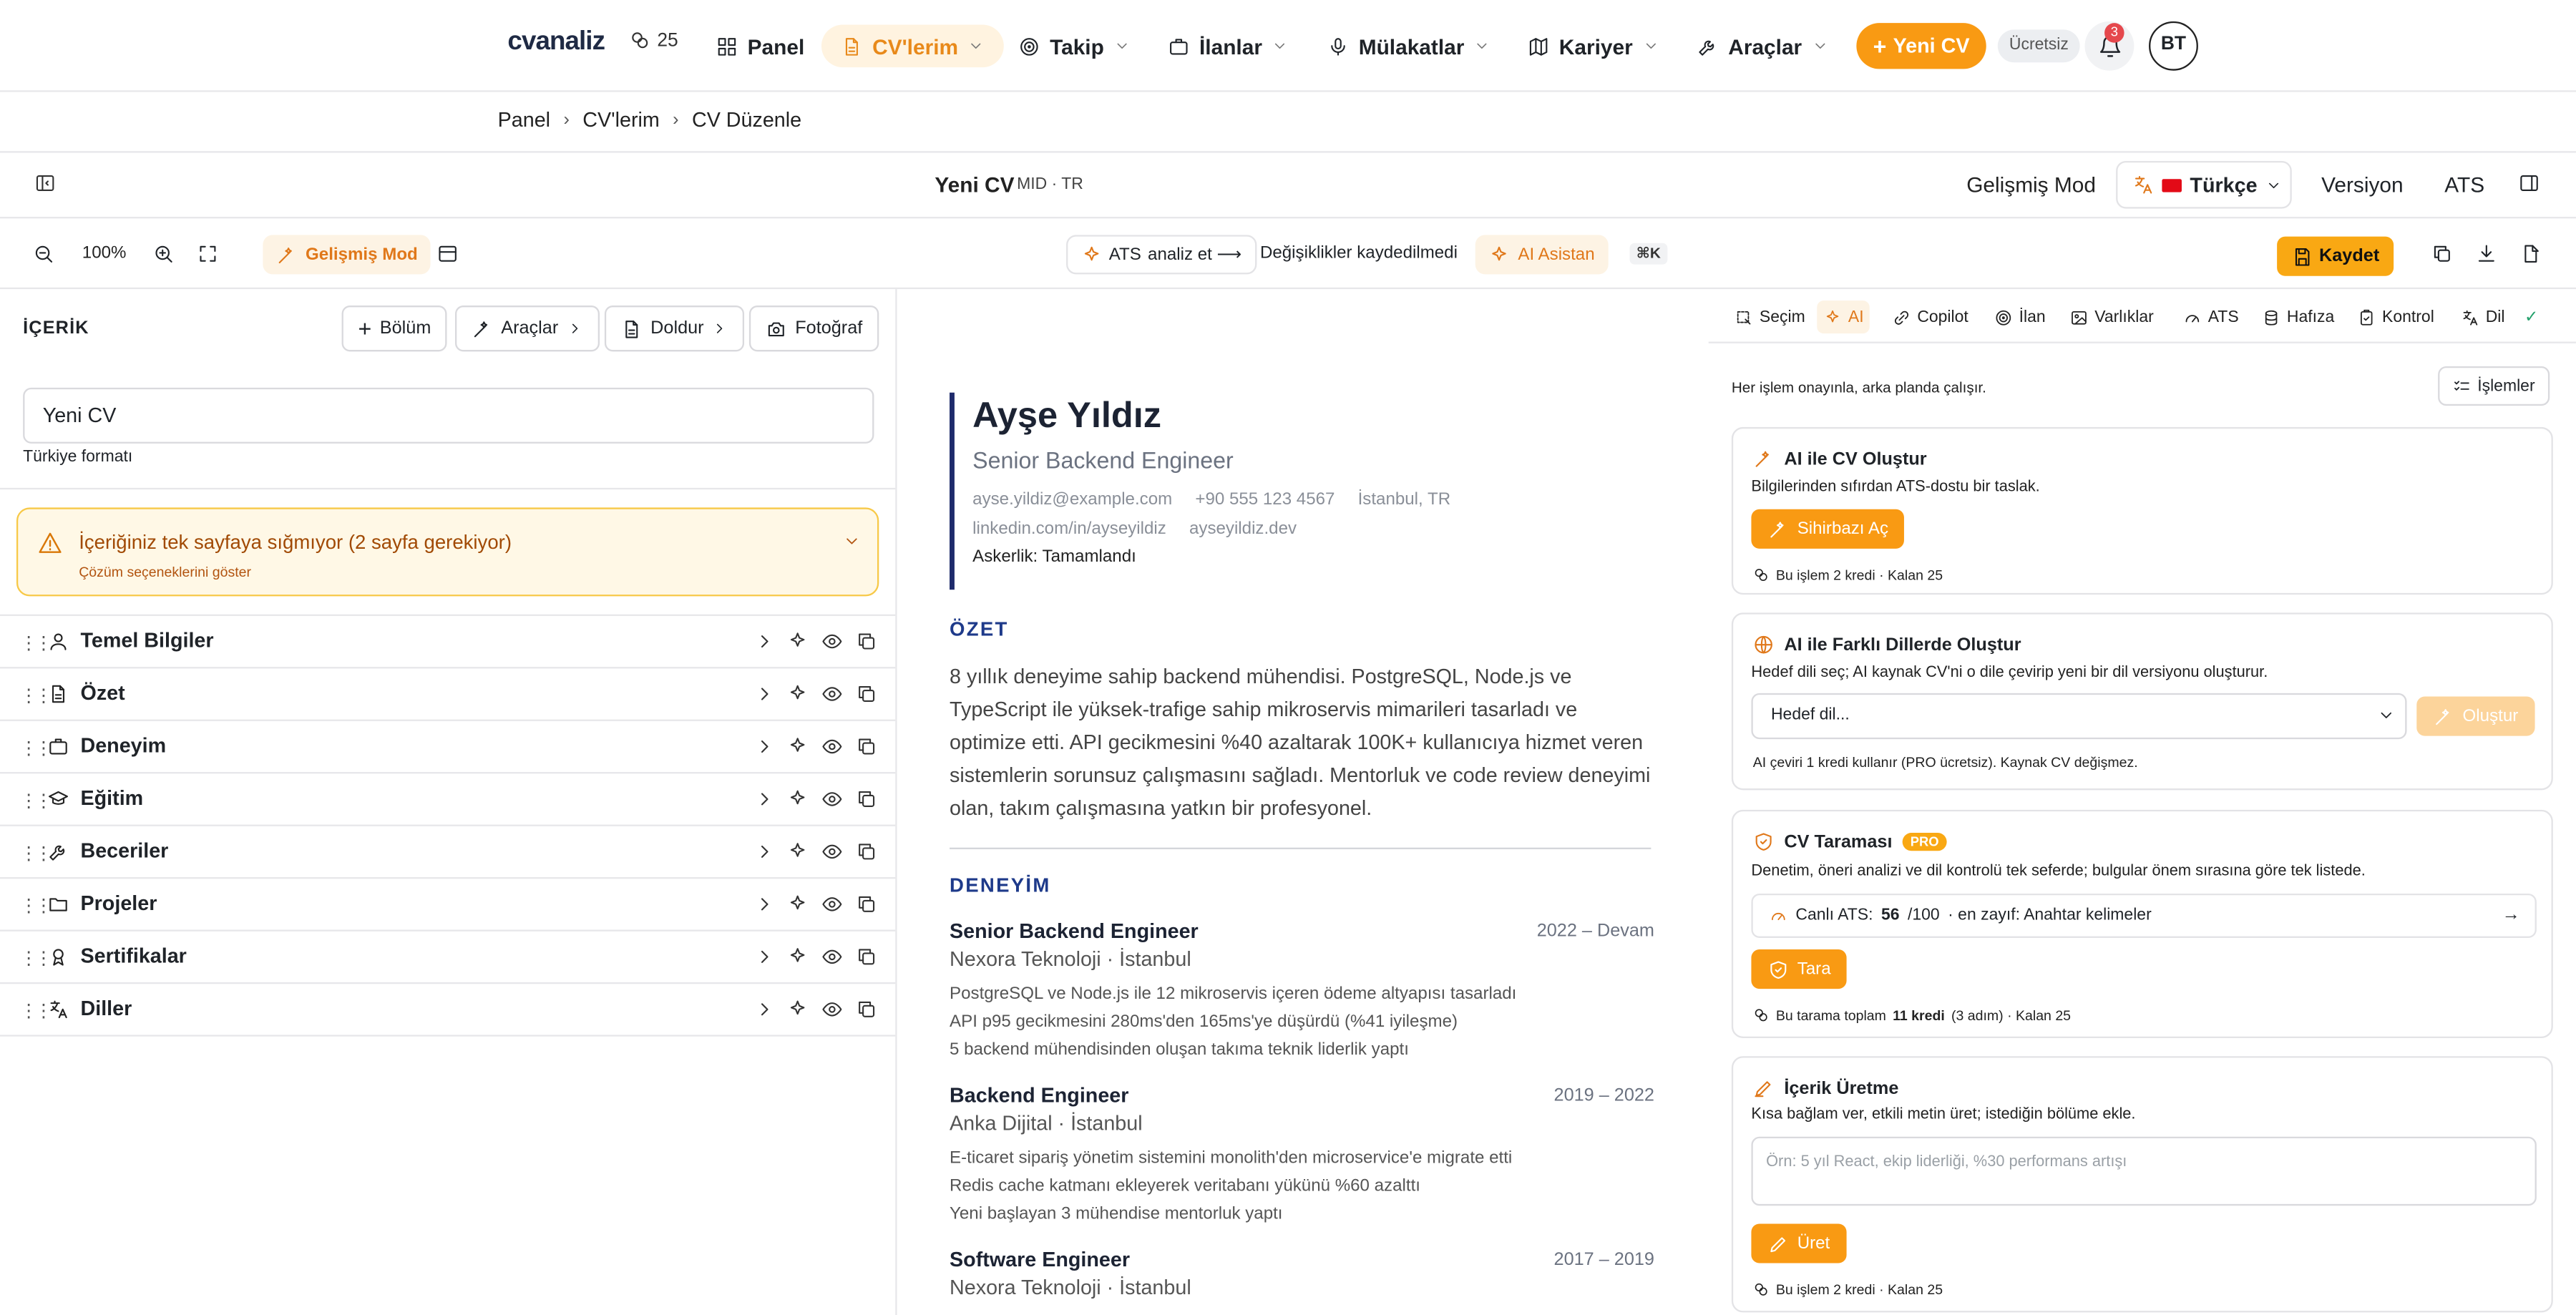  Describe the element at coordinates (1228, 45) in the screenshot. I see `nav-ilanlar: İlanlar` at that location.